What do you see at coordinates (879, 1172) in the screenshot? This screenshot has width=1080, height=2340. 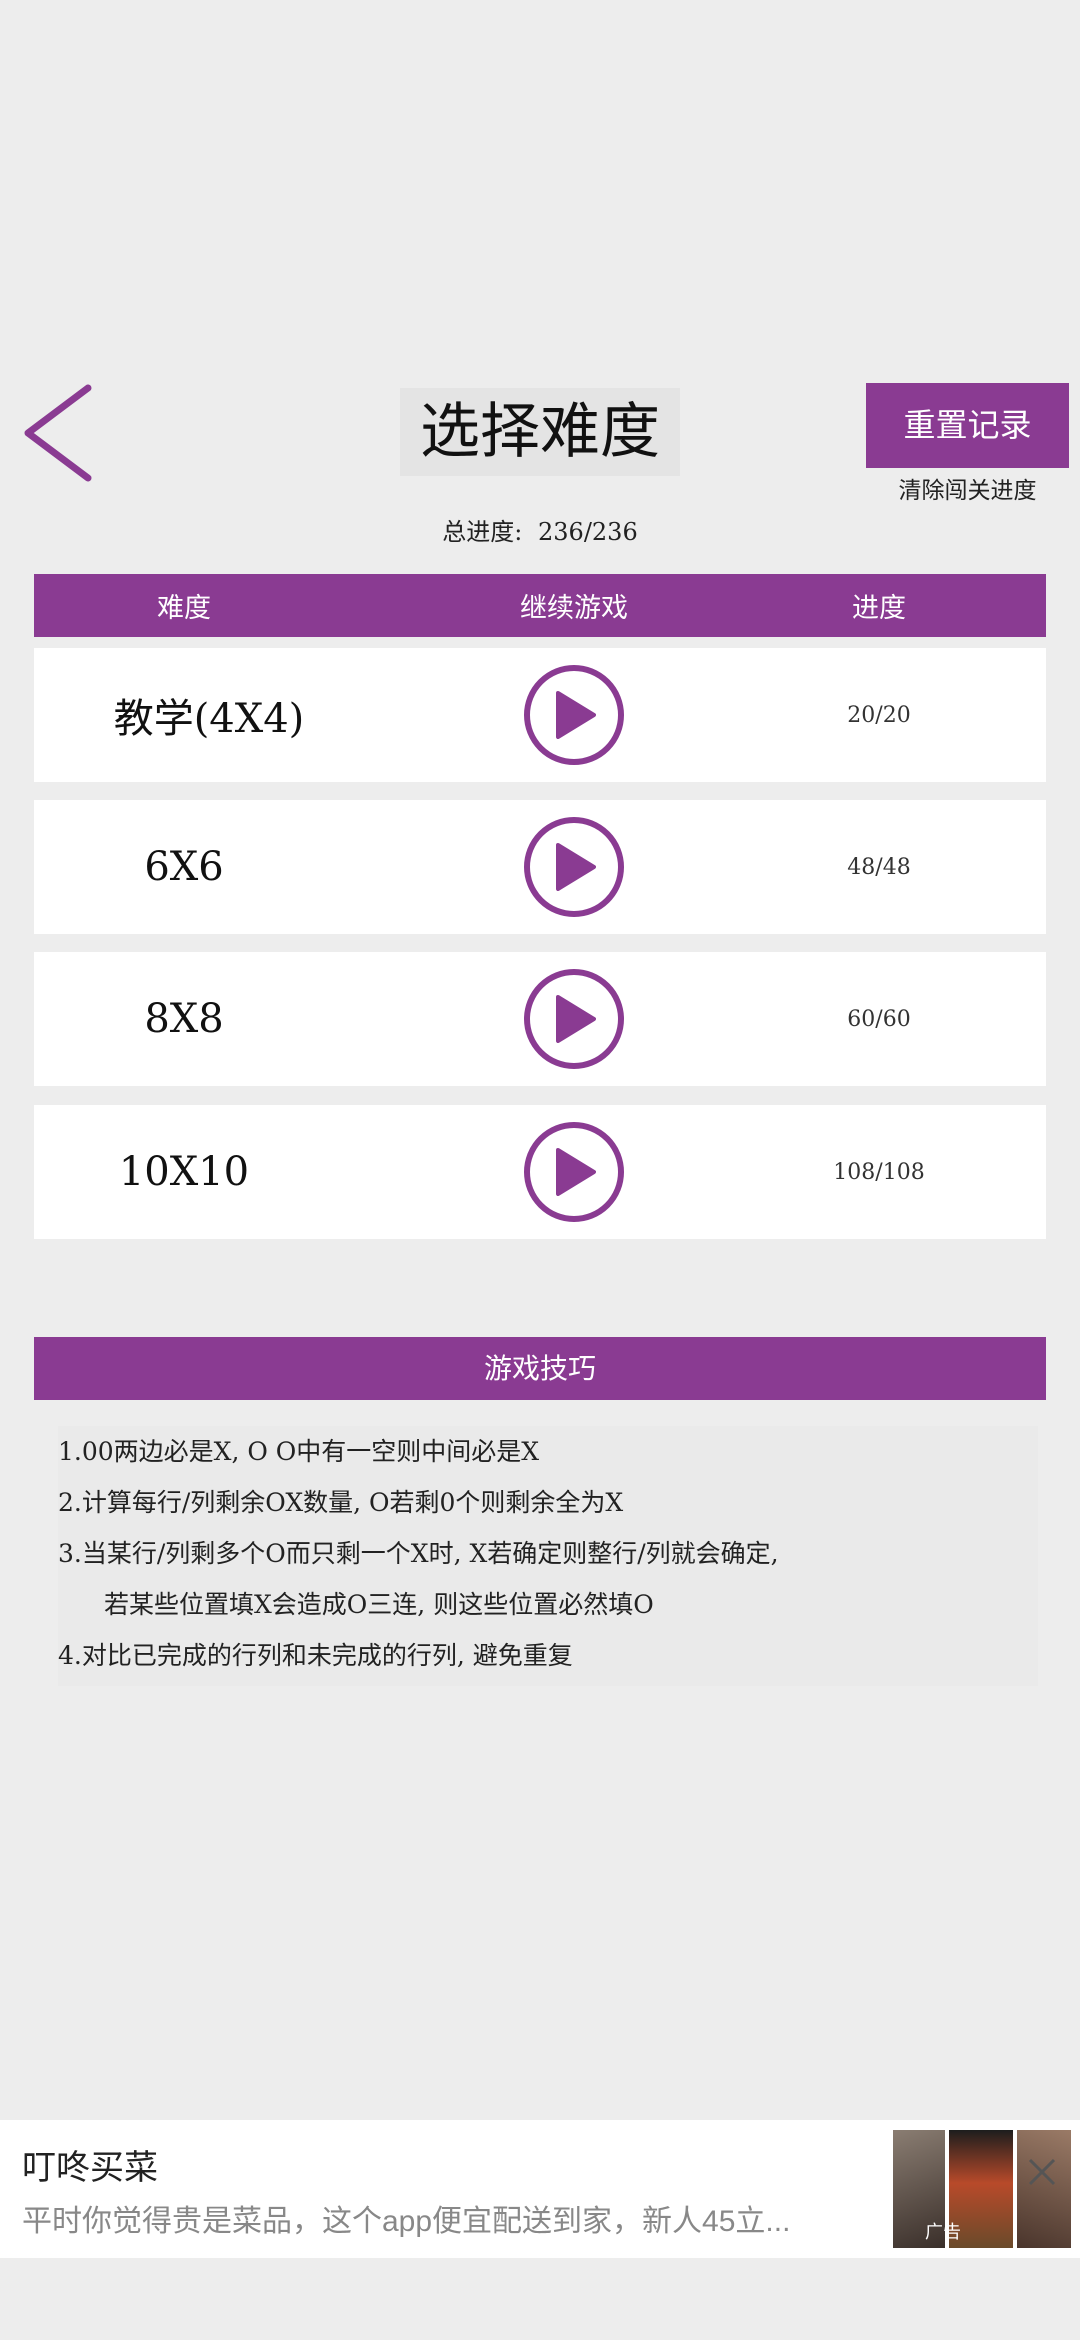 I see `progress-value: 108/108` at bounding box center [879, 1172].